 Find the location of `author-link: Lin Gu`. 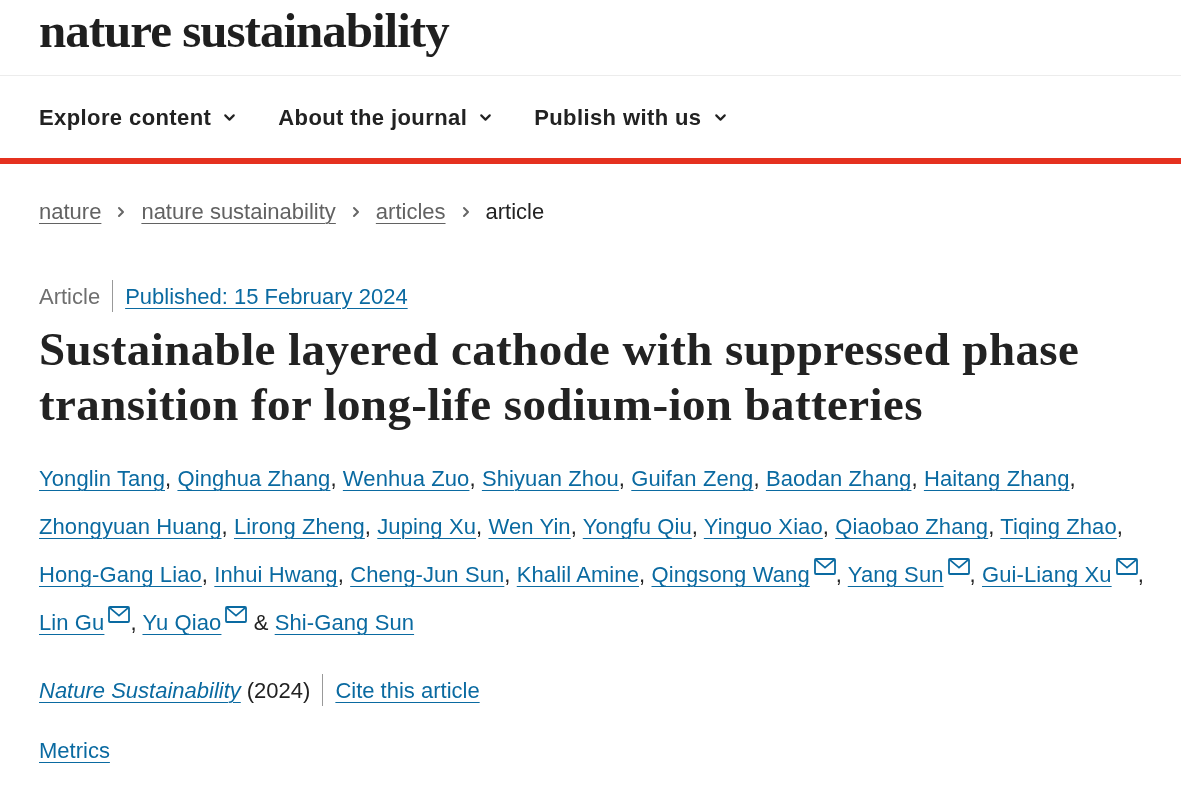

author-link: Lin Gu is located at coordinates (72, 622).